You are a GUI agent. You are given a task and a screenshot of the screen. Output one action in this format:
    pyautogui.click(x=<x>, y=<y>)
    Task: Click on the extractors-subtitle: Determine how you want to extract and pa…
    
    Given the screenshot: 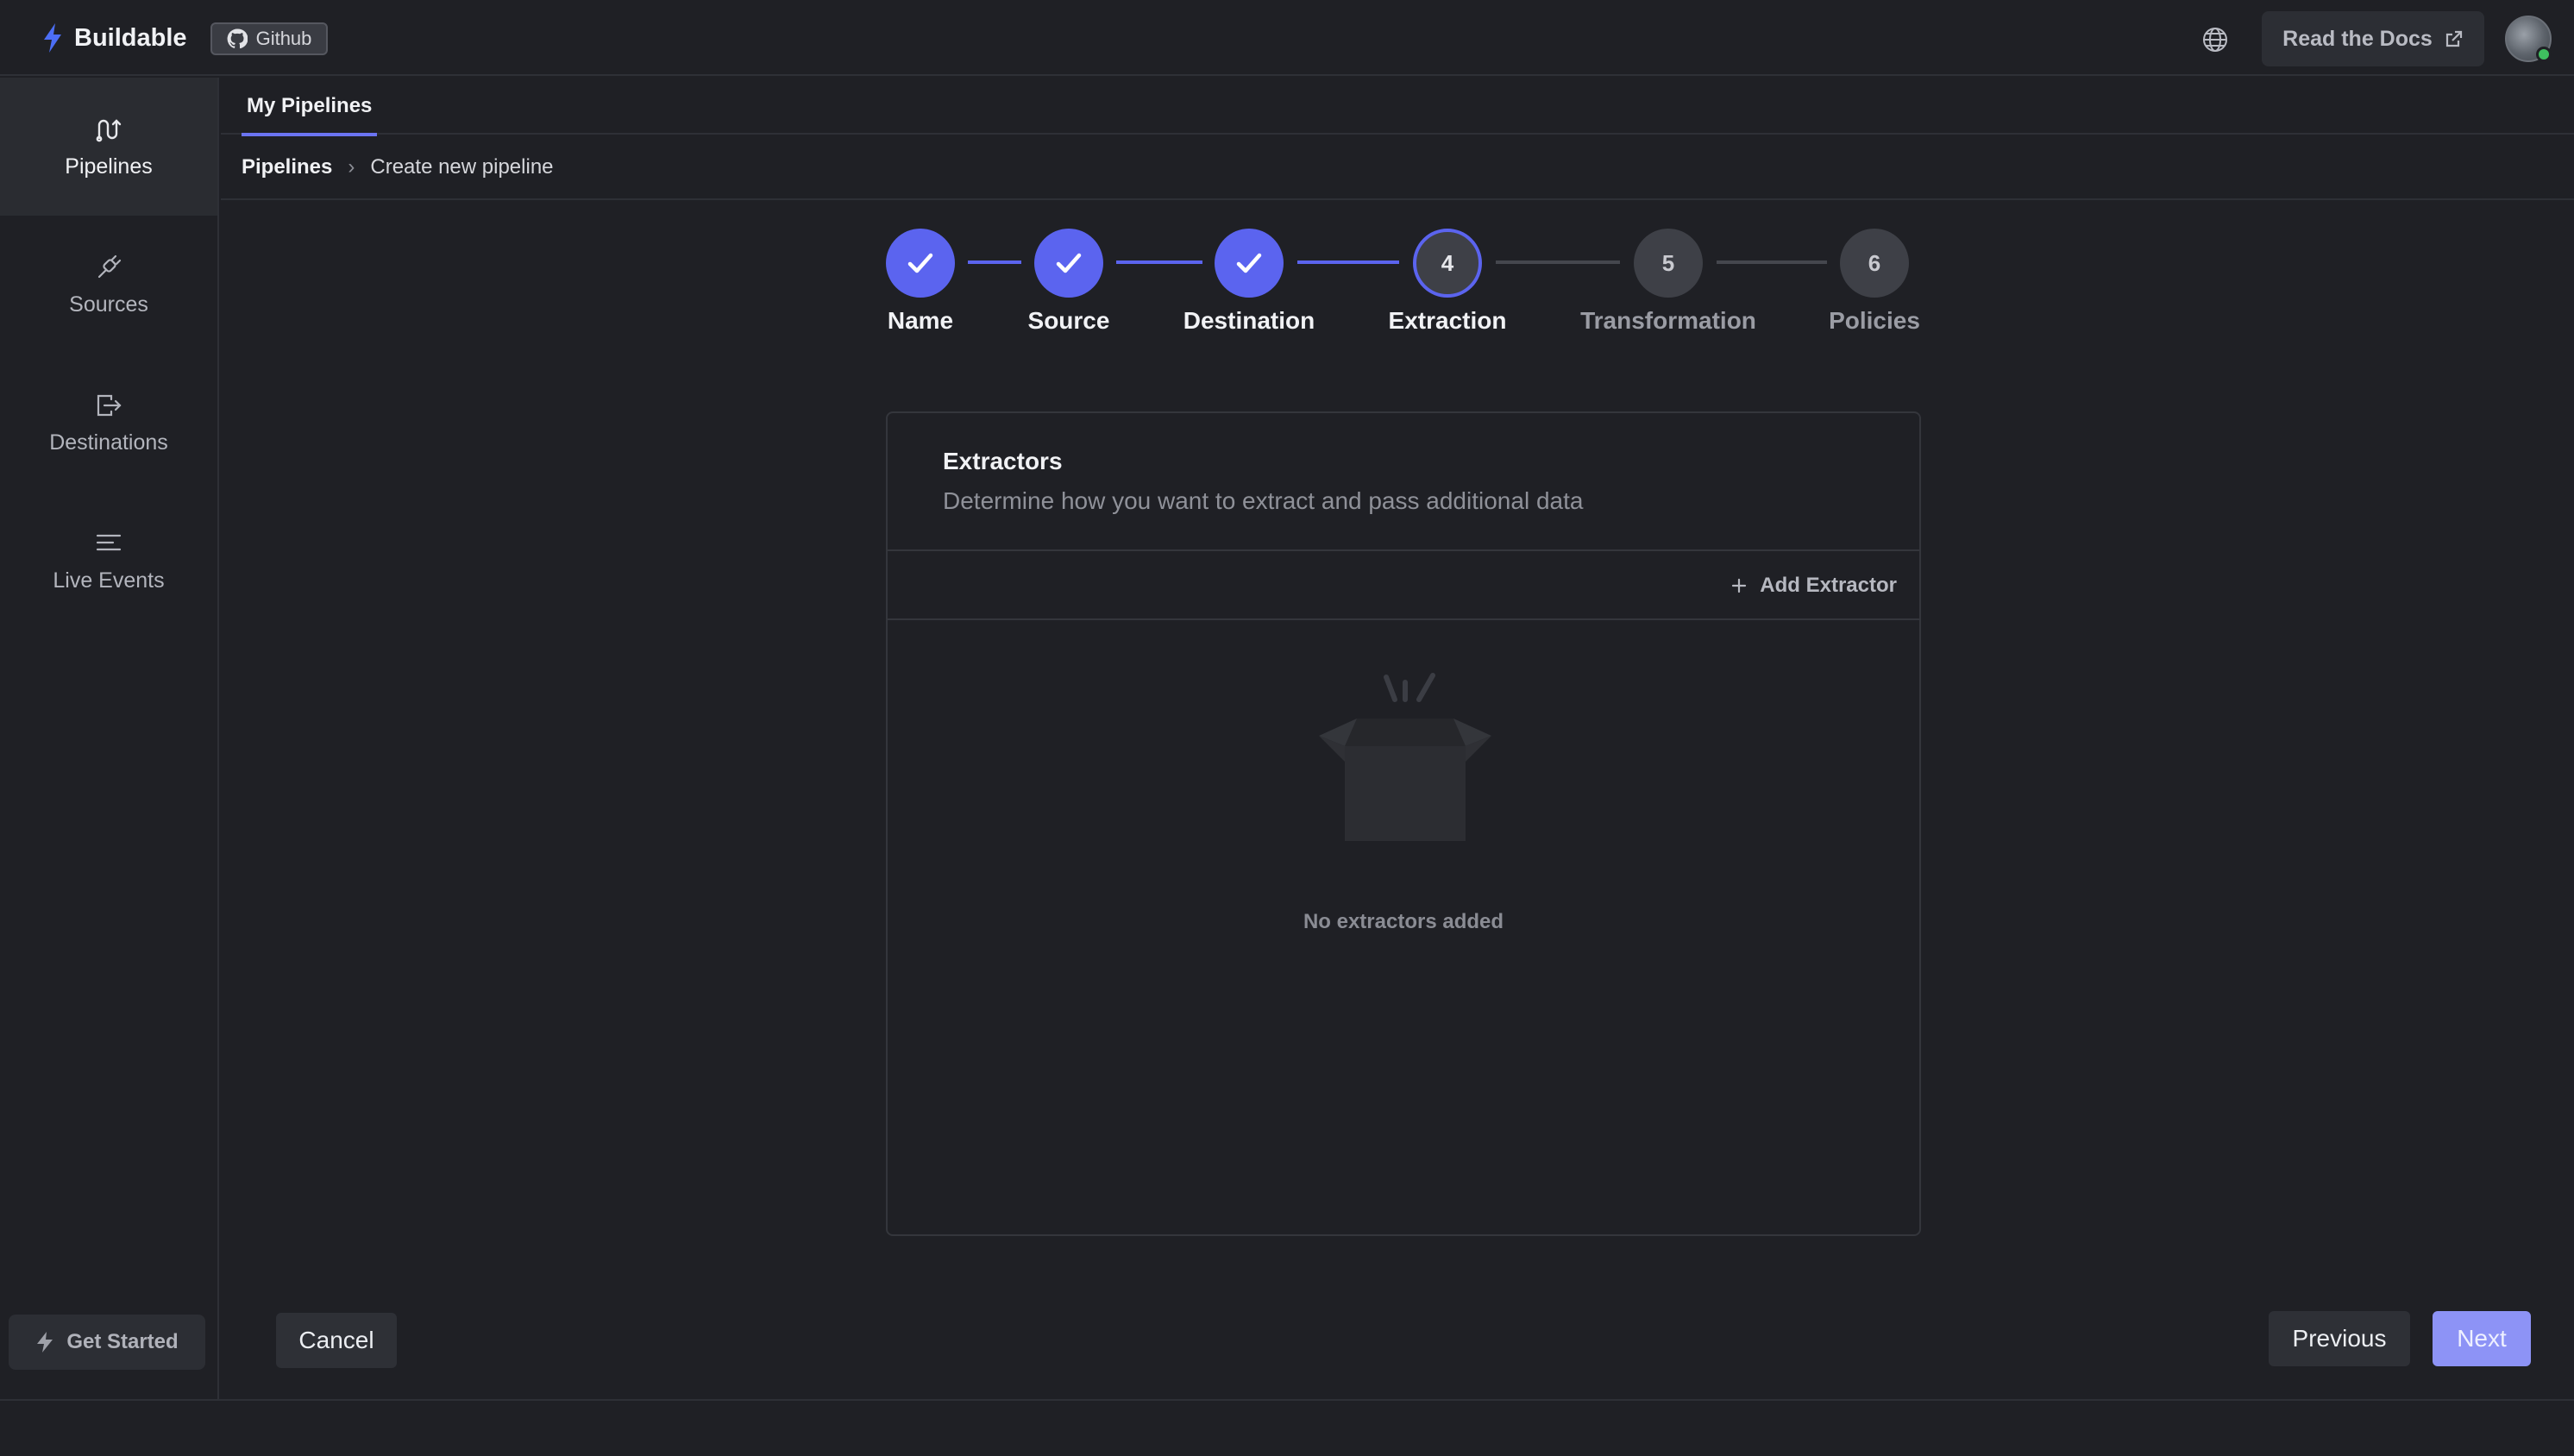 What is the action you would take?
    pyautogui.click(x=1263, y=500)
    